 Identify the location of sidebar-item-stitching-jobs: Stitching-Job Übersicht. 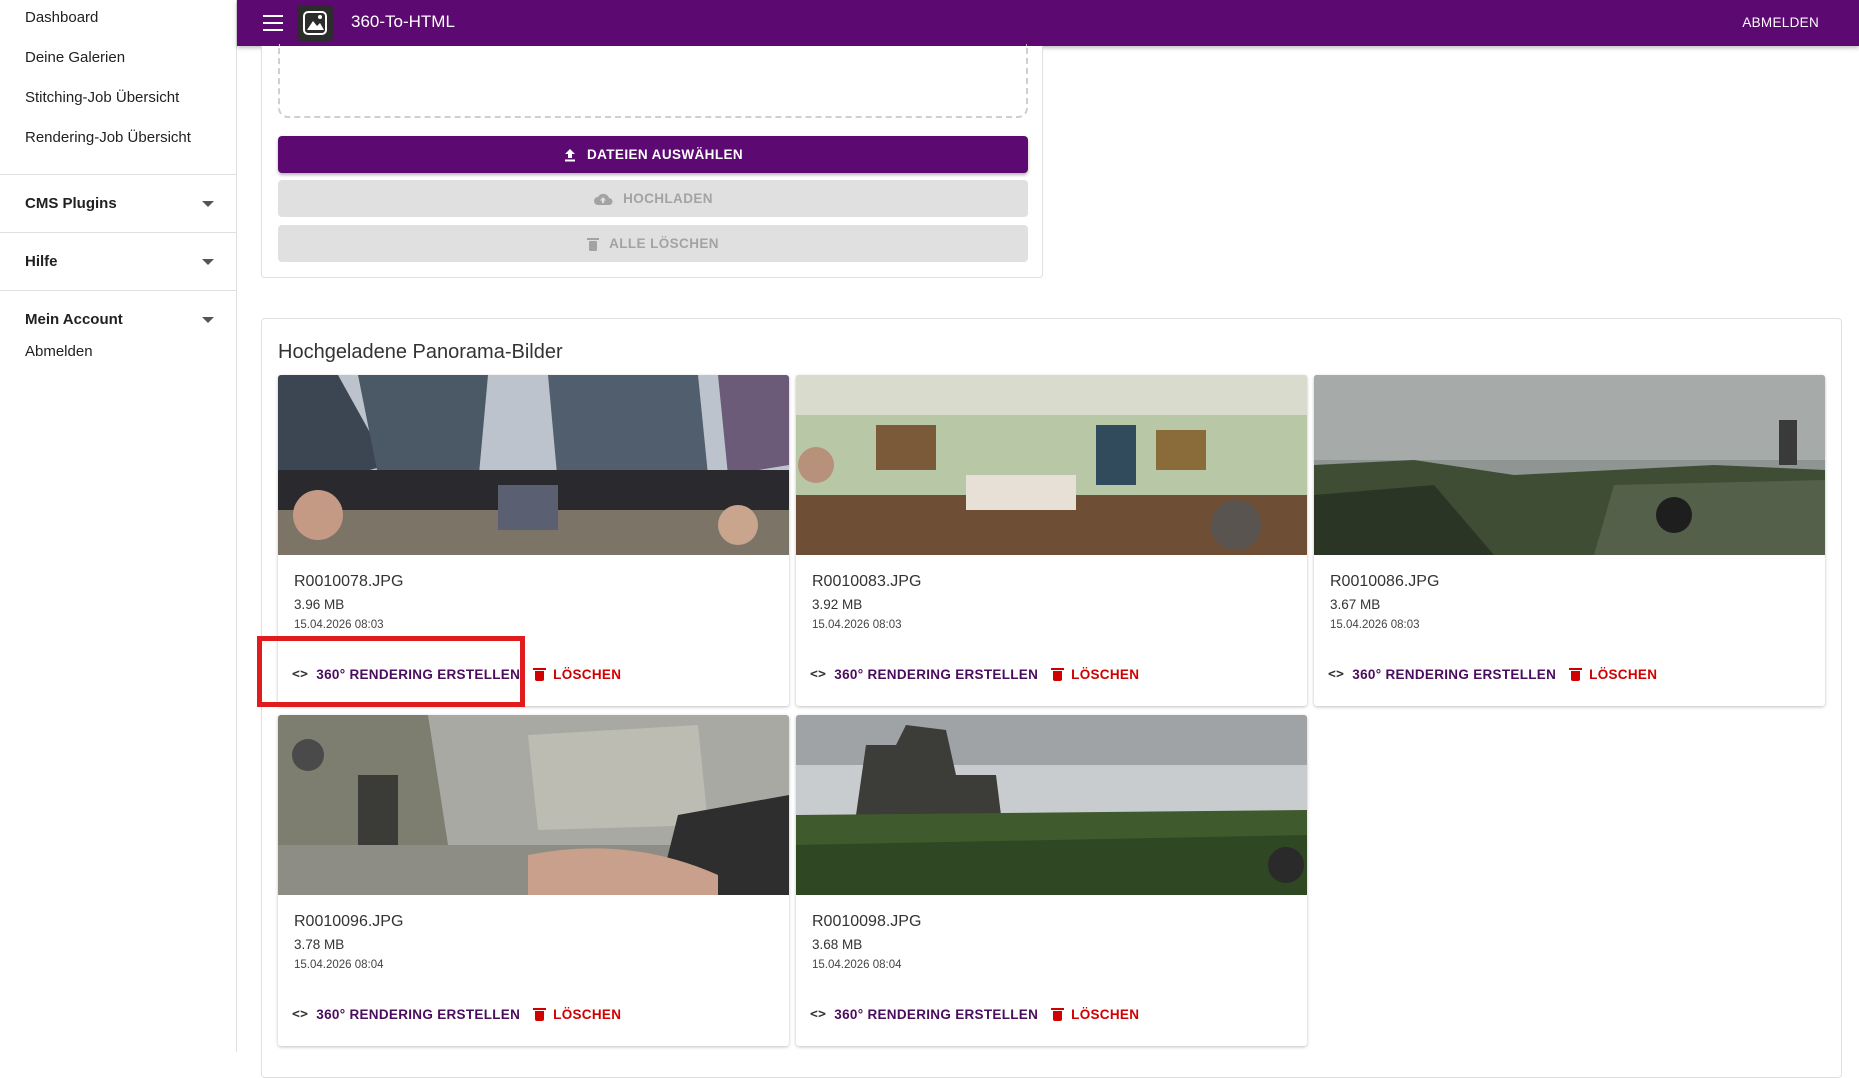
(118, 98).